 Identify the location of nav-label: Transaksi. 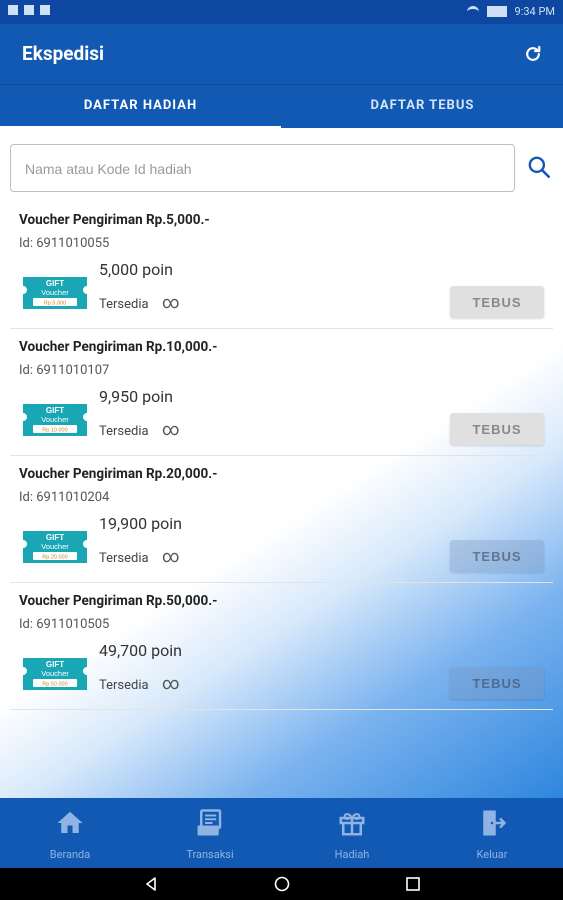
(210, 854).